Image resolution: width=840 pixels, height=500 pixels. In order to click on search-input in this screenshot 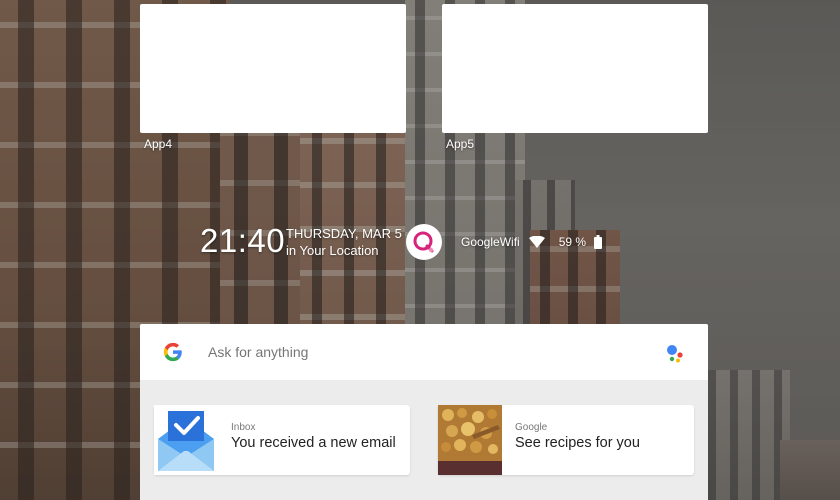, I will do `click(388, 352)`.